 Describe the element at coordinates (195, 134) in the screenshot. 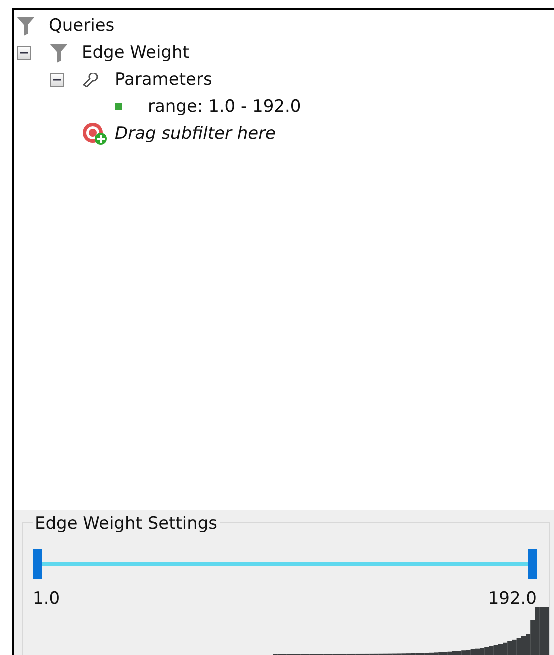

I see `tree-item: Drag subfilter here` at that location.